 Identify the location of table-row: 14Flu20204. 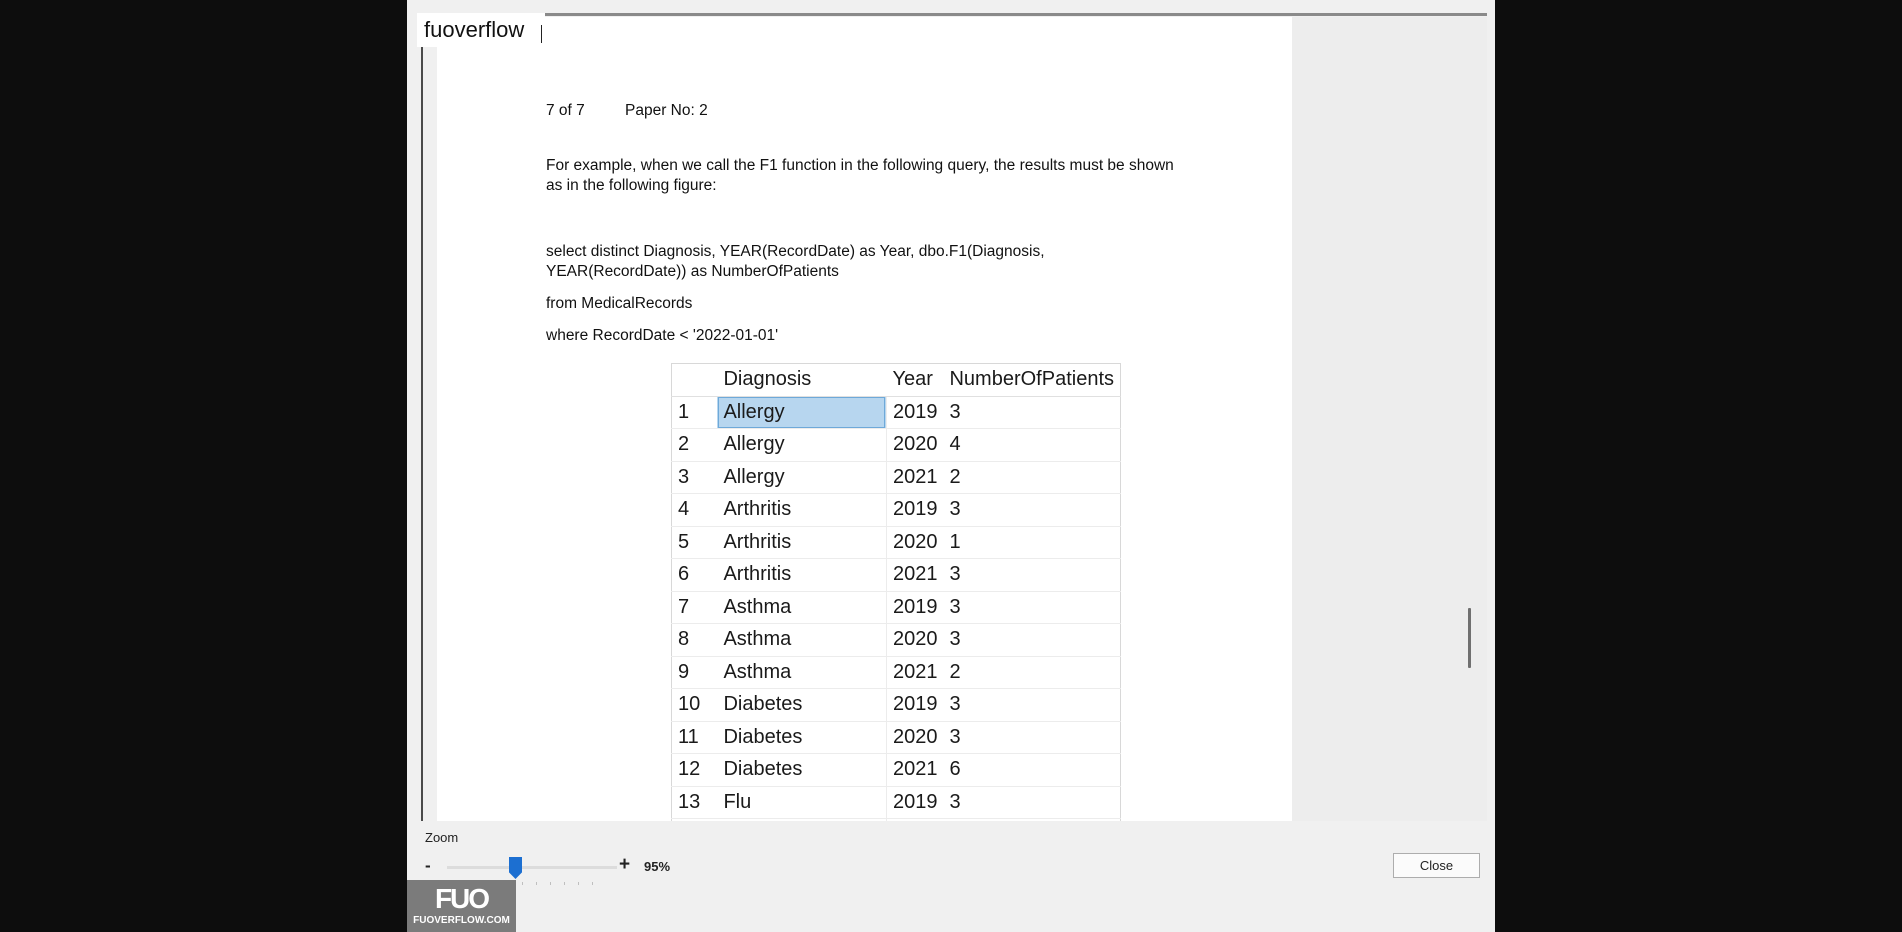
(896, 819).